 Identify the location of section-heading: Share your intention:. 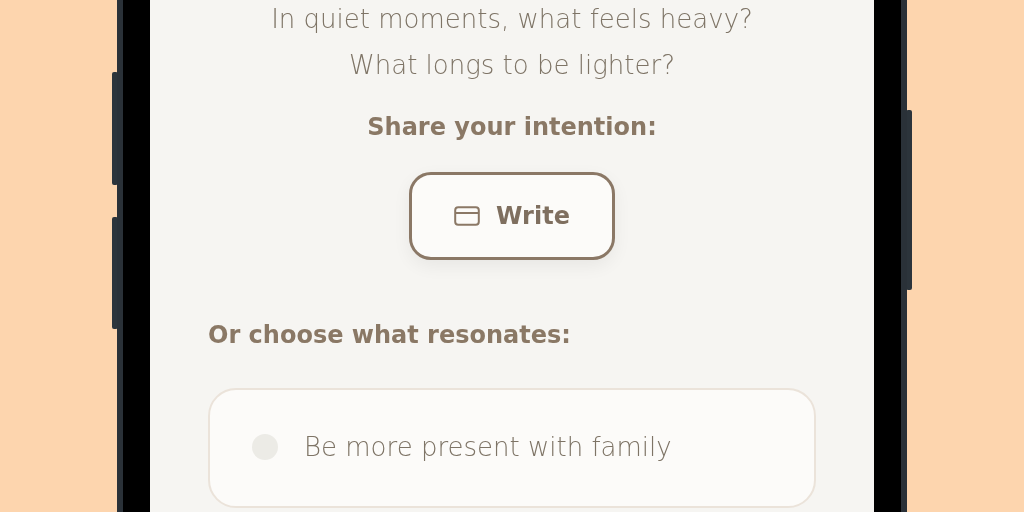
(512, 127).